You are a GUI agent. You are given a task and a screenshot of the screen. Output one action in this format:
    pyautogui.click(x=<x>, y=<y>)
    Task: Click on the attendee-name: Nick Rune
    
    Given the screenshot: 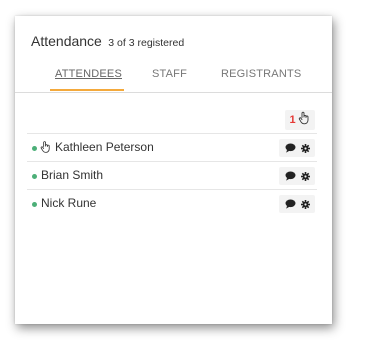 What is the action you would take?
    pyautogui.click(x=69, y=203)
    